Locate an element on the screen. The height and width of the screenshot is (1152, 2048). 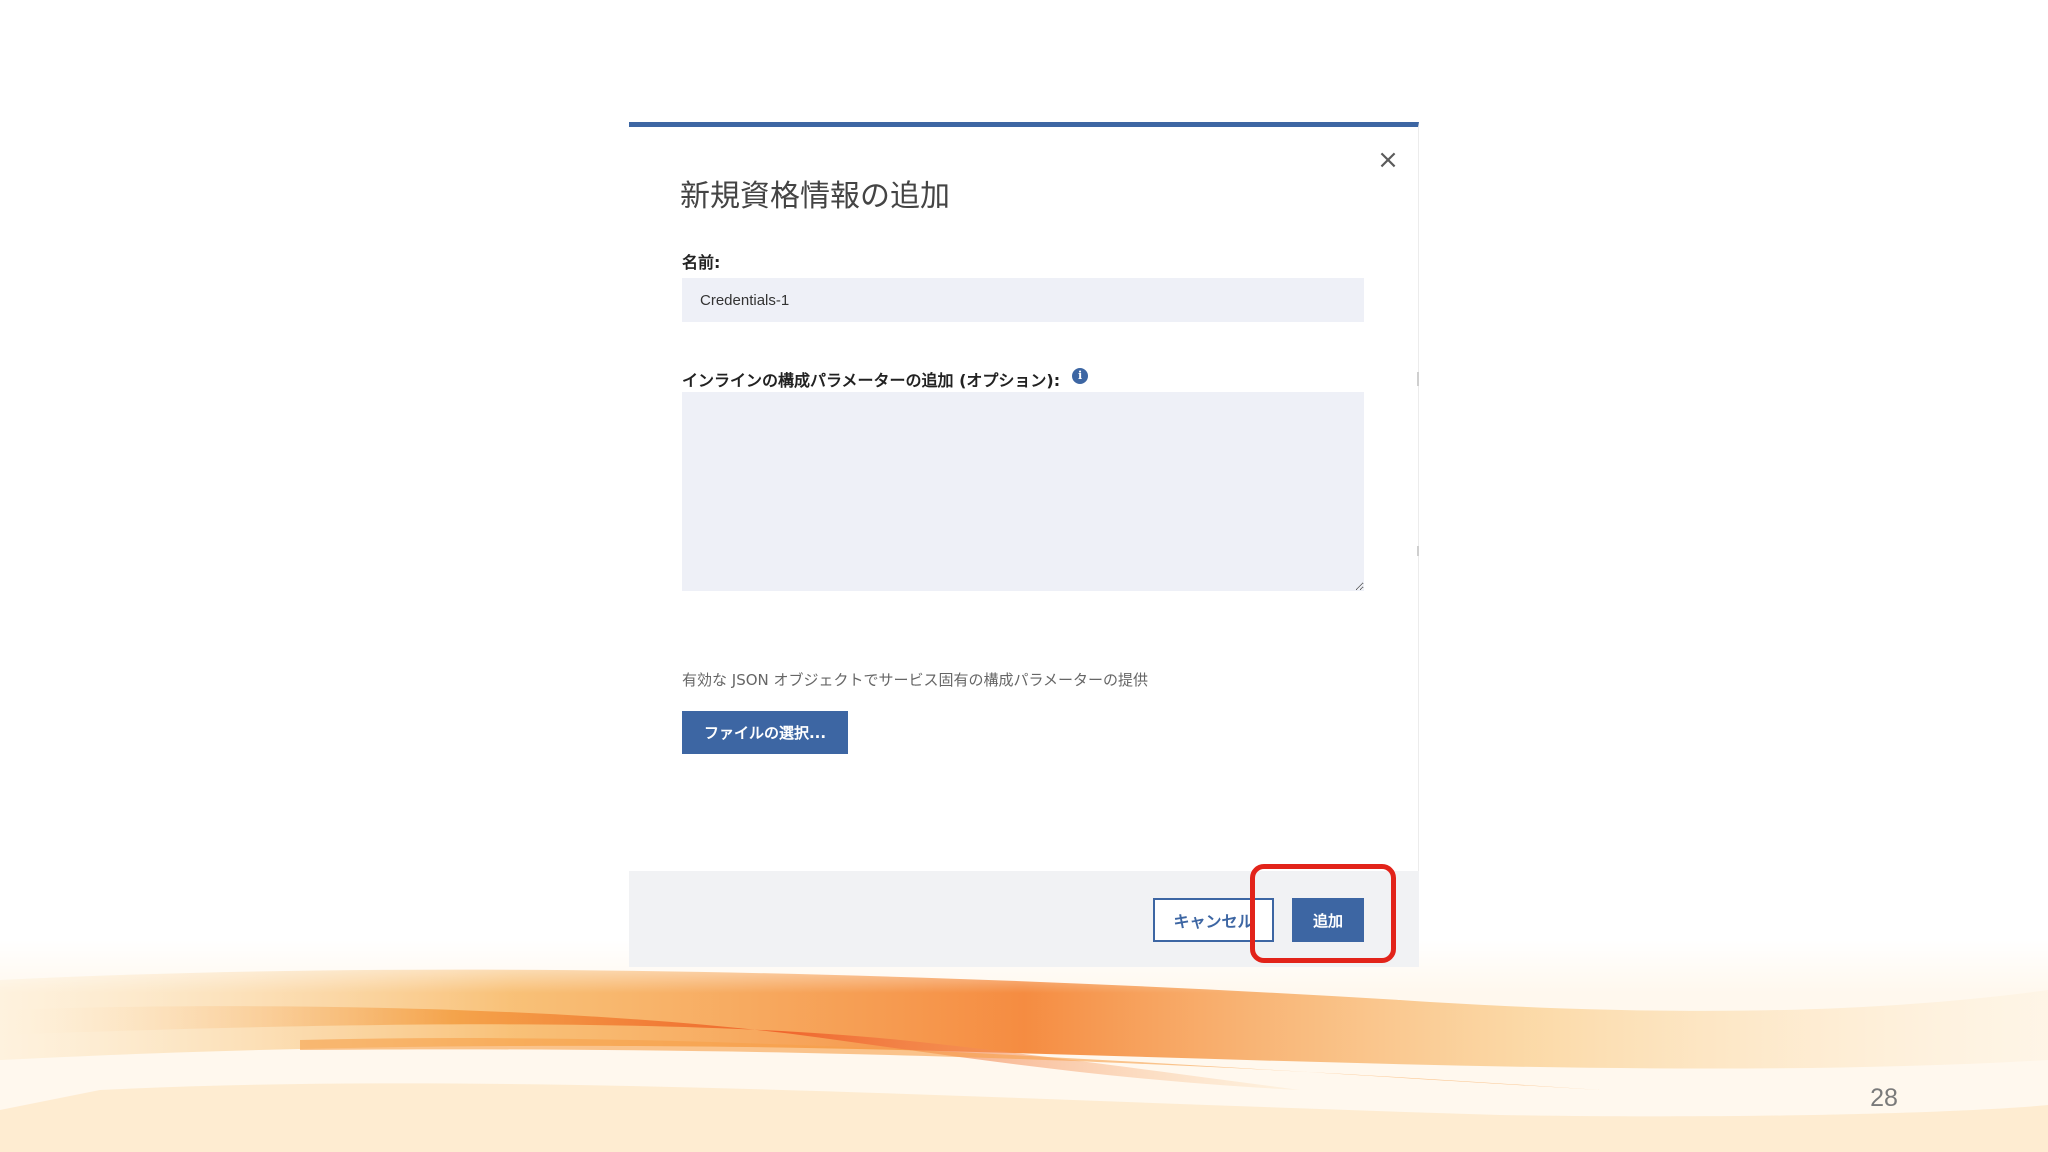
info-icon: i is located at coordinates (1080, 376).